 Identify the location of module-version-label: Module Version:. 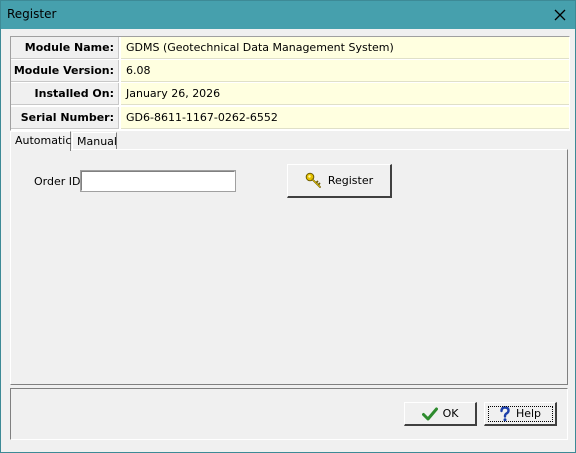
(65, 71).